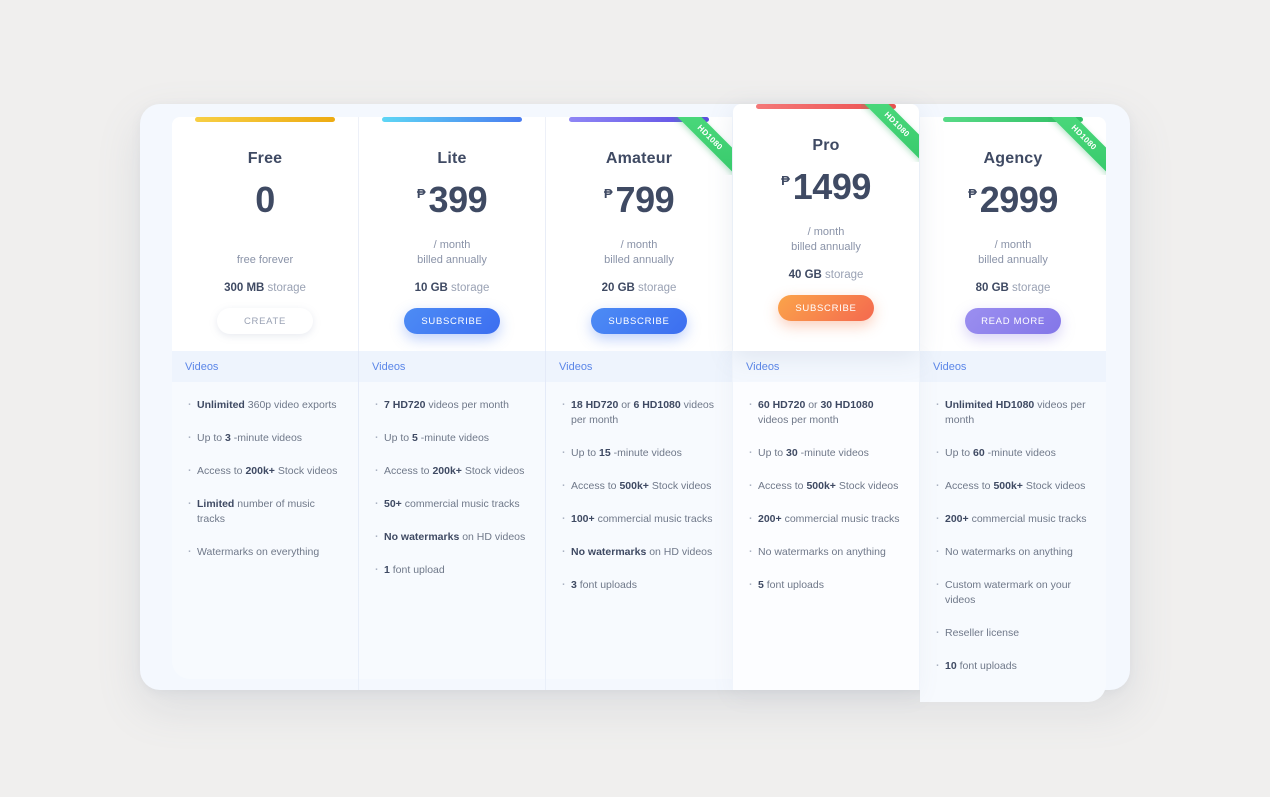 Image resolution: width=1270 pixels, height=797 pixels. I want to click on feature-emphasis: 200k+, so click(260, 471).